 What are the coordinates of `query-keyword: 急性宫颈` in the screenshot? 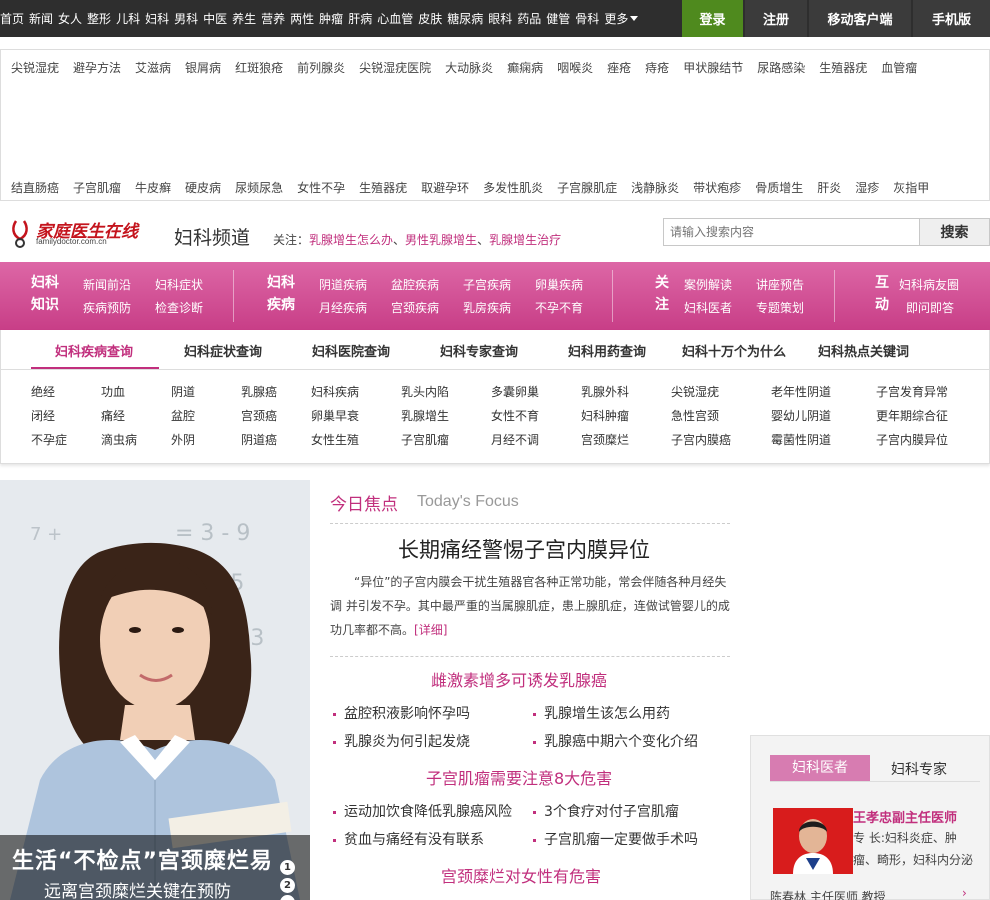 It's located at (695, 415).